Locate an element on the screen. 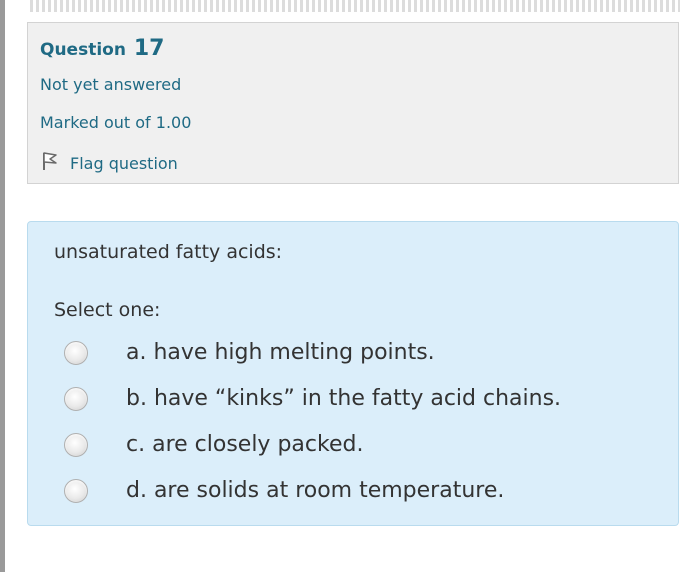 The width and height of the screenshot is (700, 572). answer-option-d: d. are solids at room temperature. is located at coordinates (366, 491).